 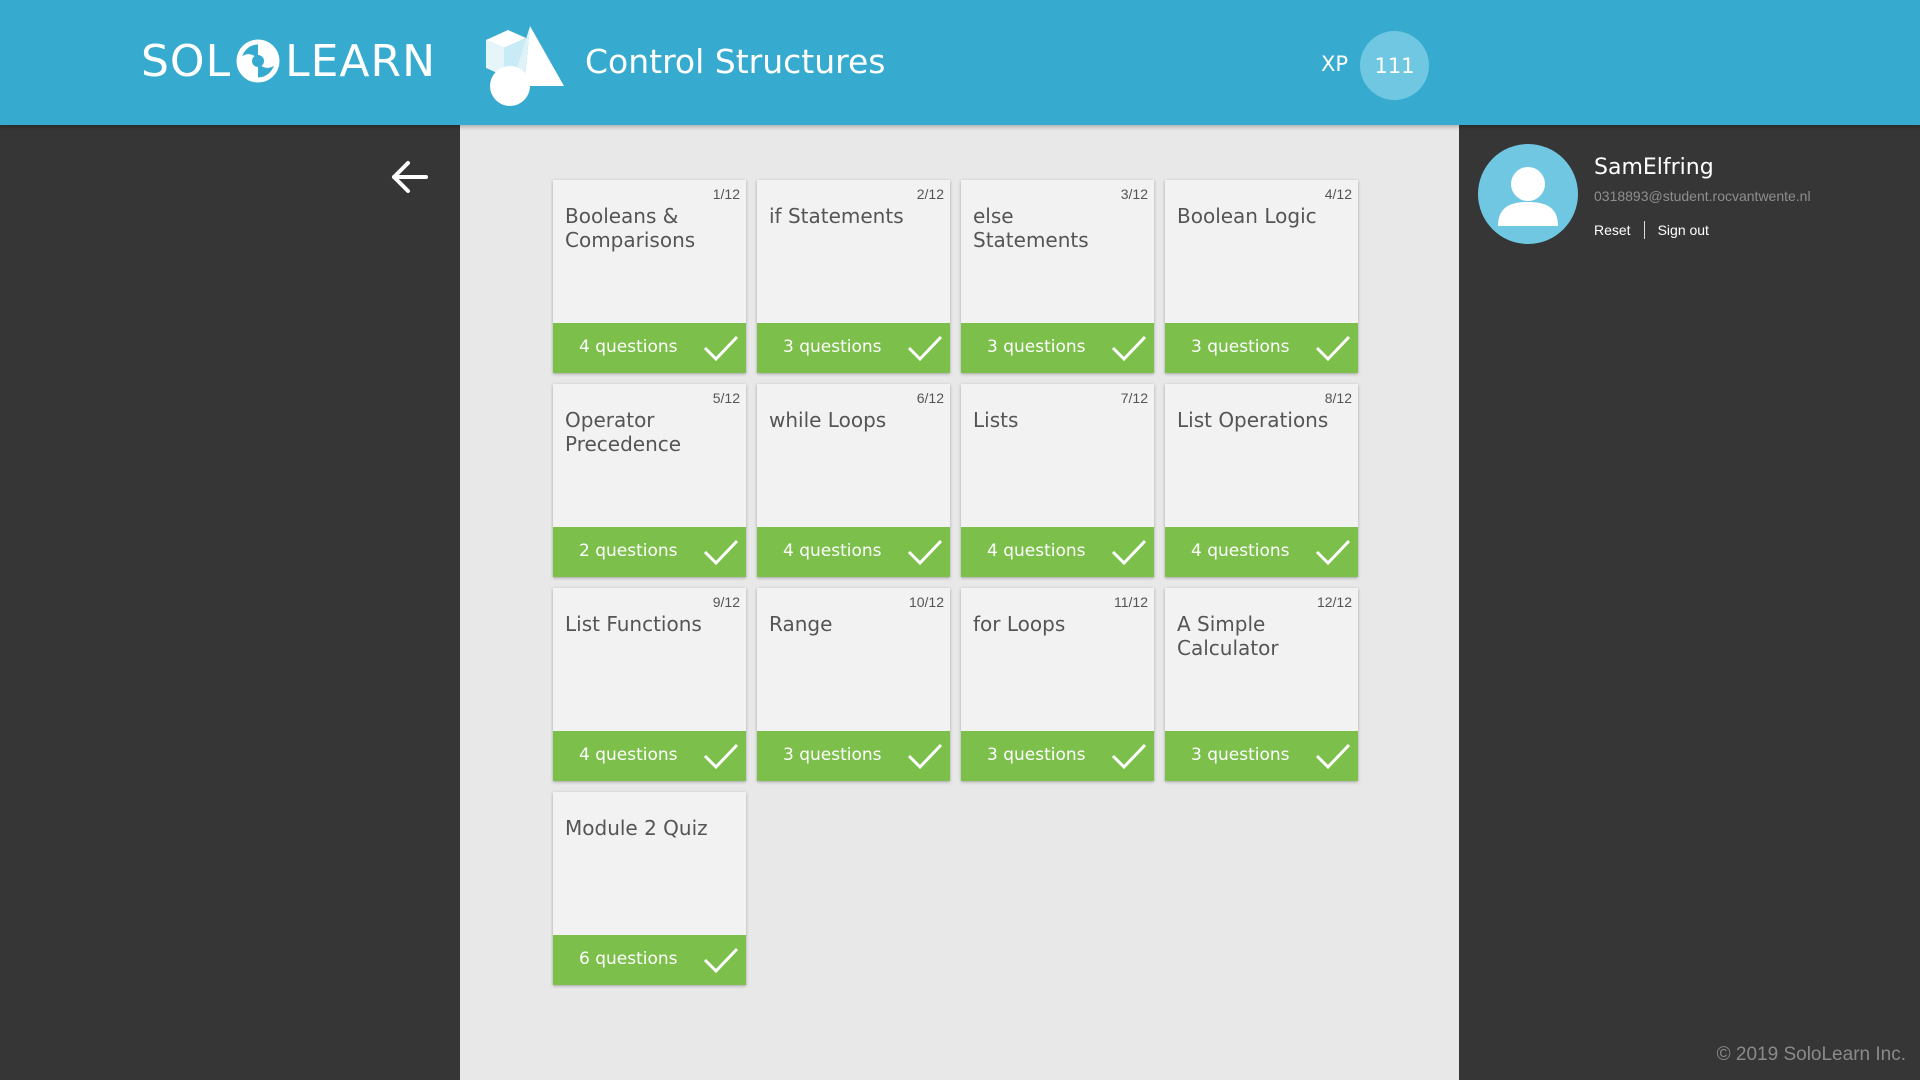 I want to click on sololearn-logo: SOL LEARN, so click(x=288, y=61).